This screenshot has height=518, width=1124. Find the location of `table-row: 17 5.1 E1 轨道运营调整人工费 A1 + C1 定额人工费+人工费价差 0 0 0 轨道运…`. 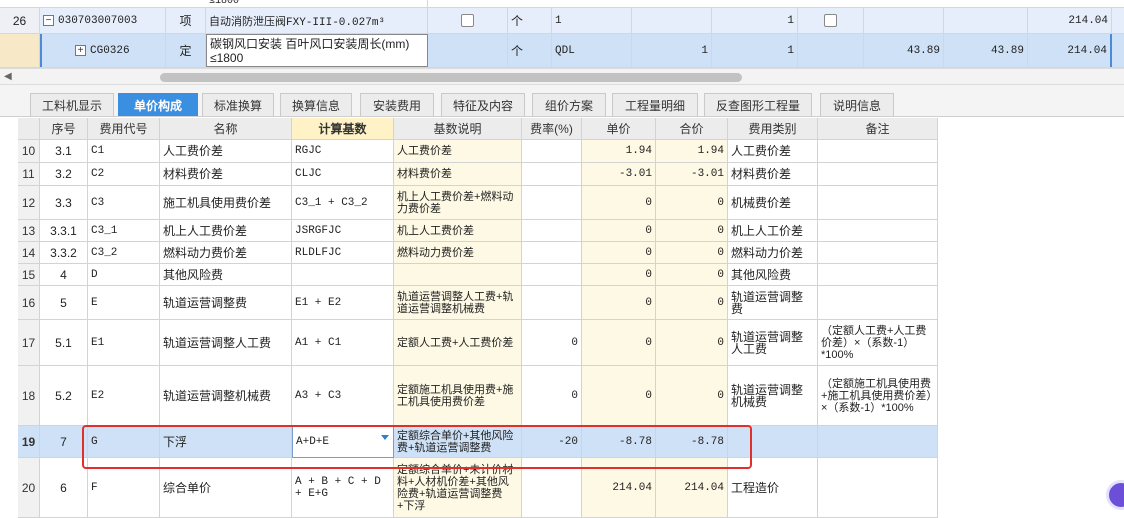

table-row: 17 5.1 E1 轨道运营调整人工费 A1 + C1 定额人工费+人工费价差 0 0 0 轨道运… is located at coordinates (562, 343).